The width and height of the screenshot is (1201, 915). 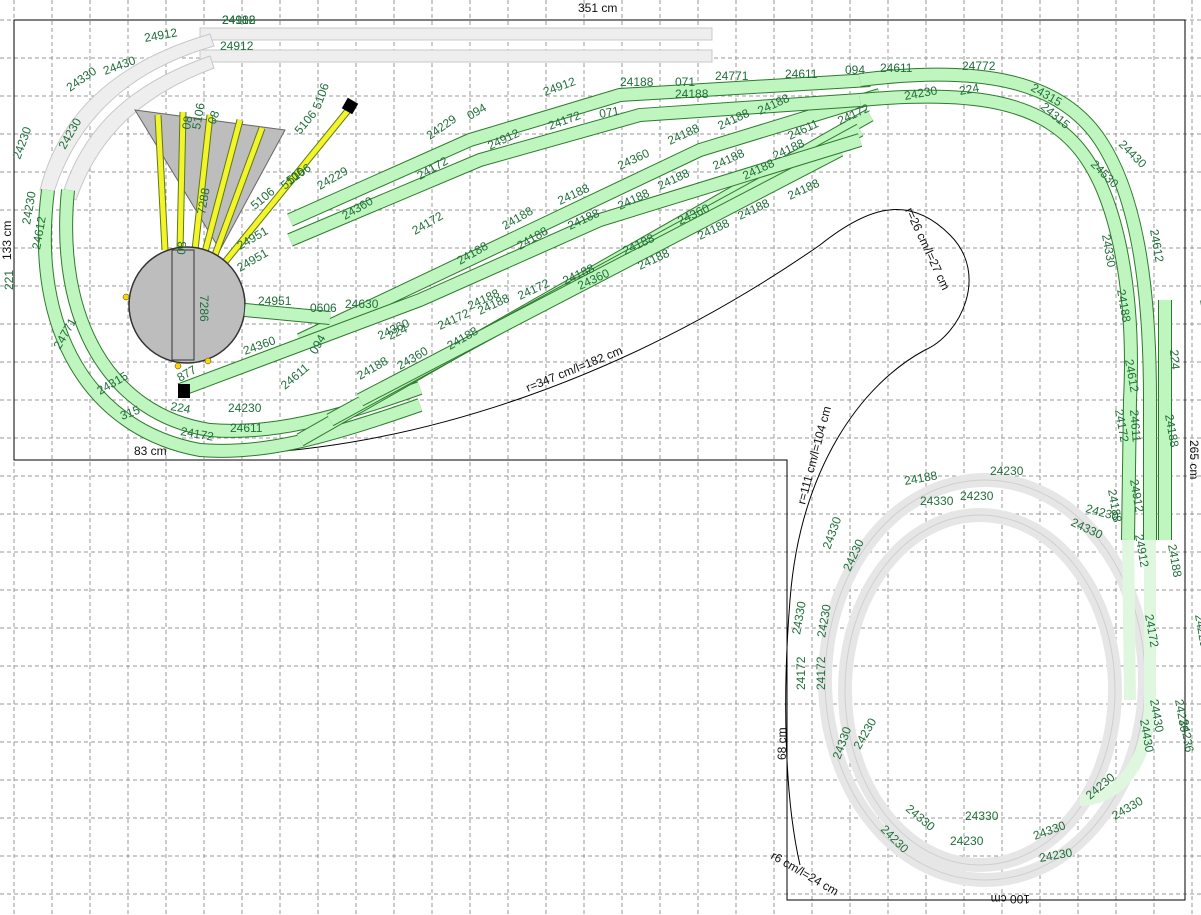 I want to click on track-piece-label: 0606, so click(x=323, y=308).